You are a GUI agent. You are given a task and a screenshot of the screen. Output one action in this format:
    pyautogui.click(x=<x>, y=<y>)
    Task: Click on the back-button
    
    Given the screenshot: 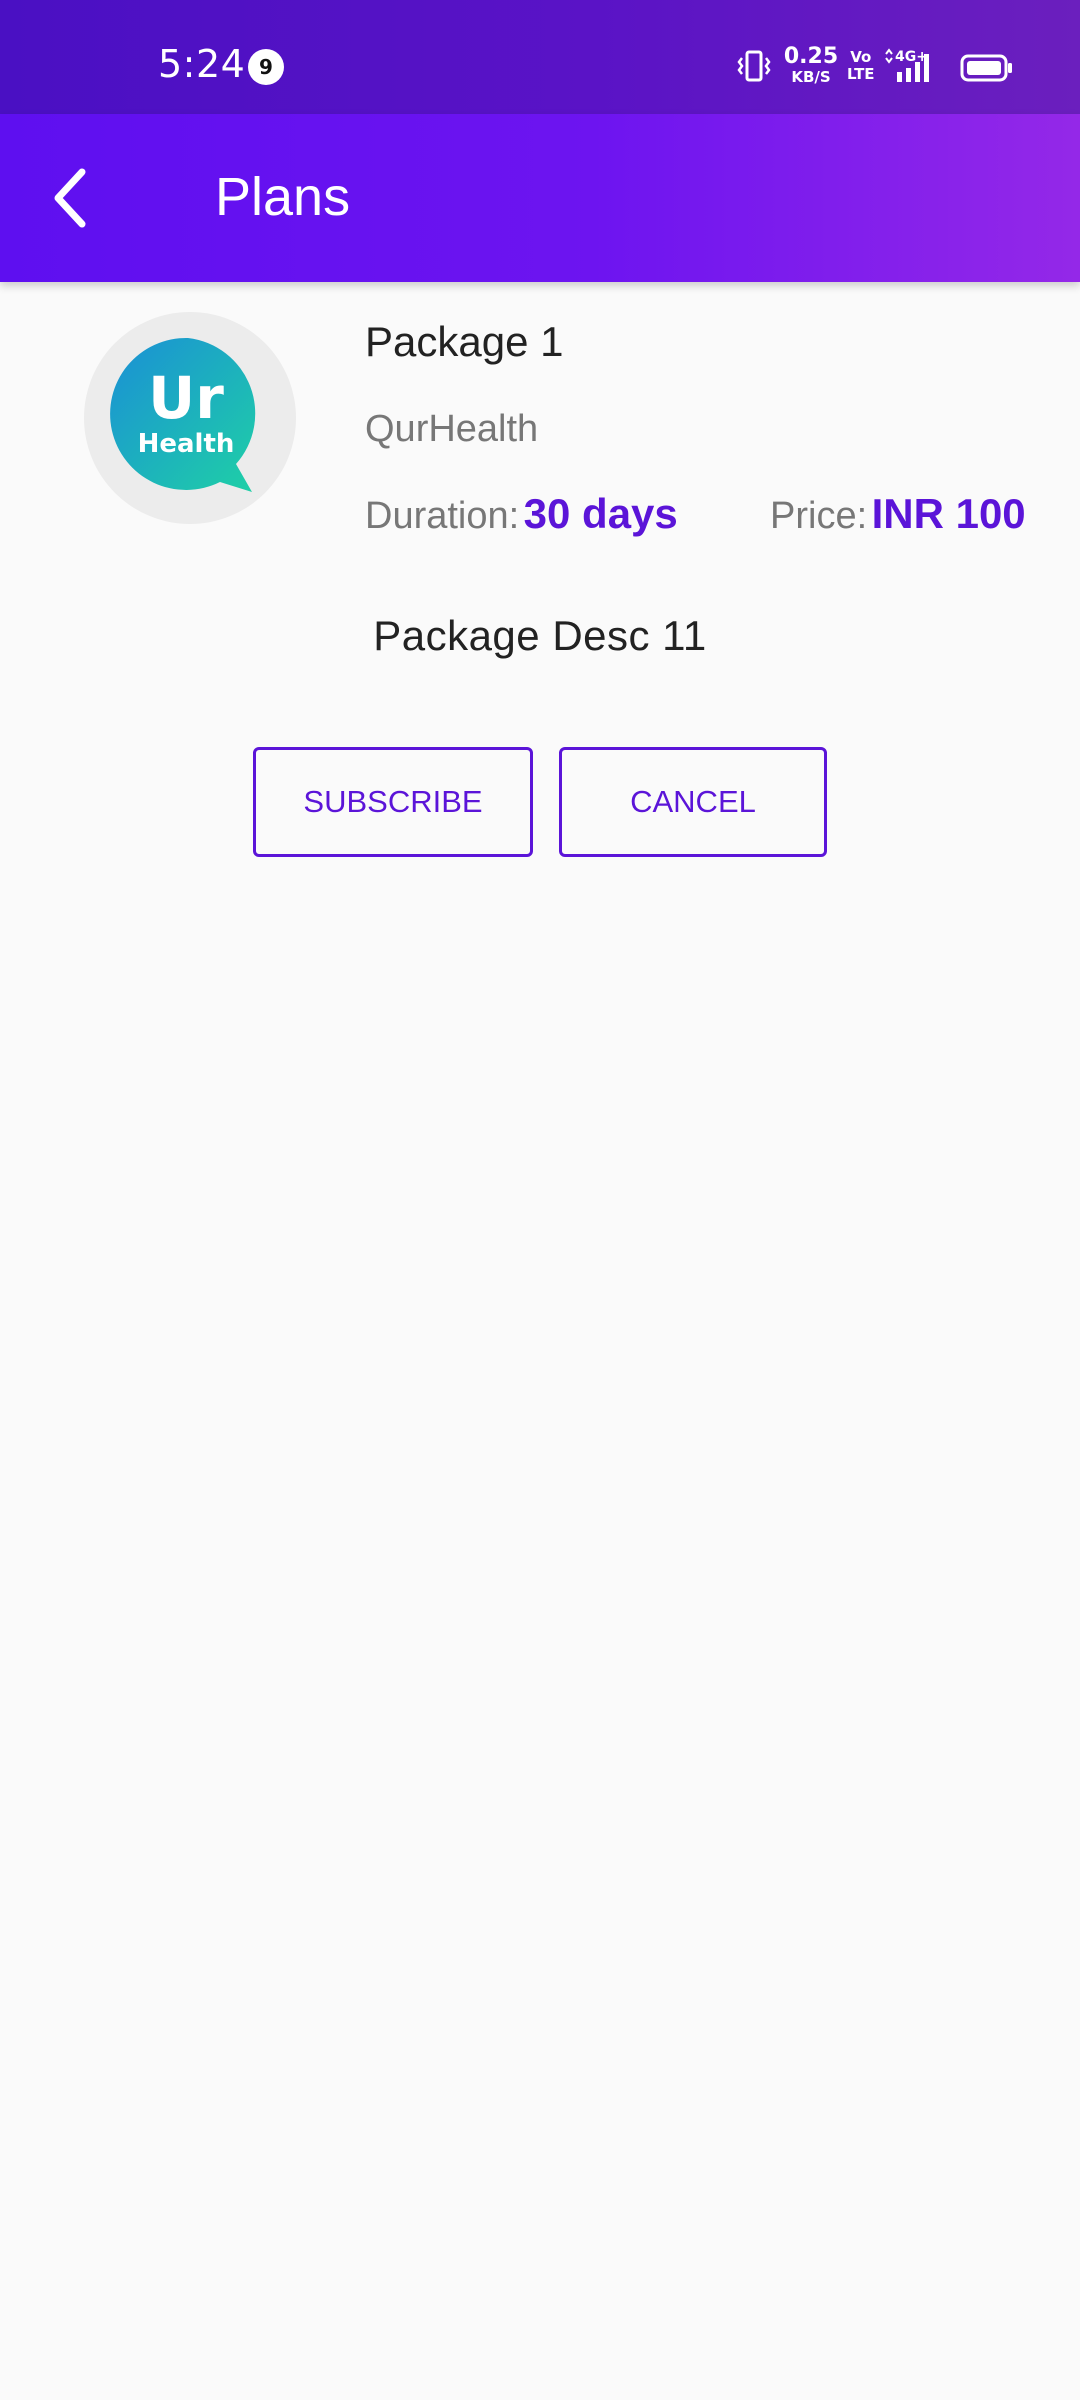 What is the action you would take?
    pyautogui.click(x=70, y=198)
    